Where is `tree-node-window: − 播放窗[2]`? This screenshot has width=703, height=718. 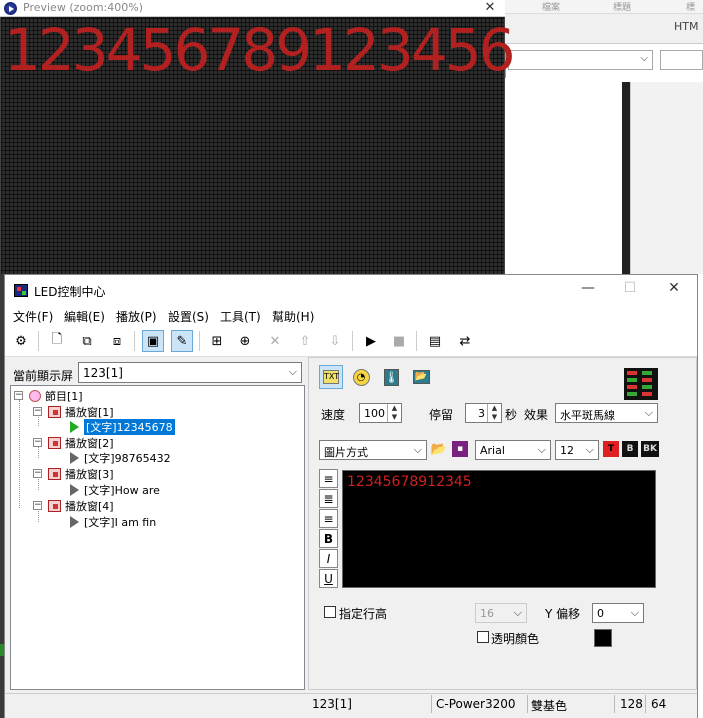 tree-node-window: − 播放窗[2] is located at coordinates (73, 442).